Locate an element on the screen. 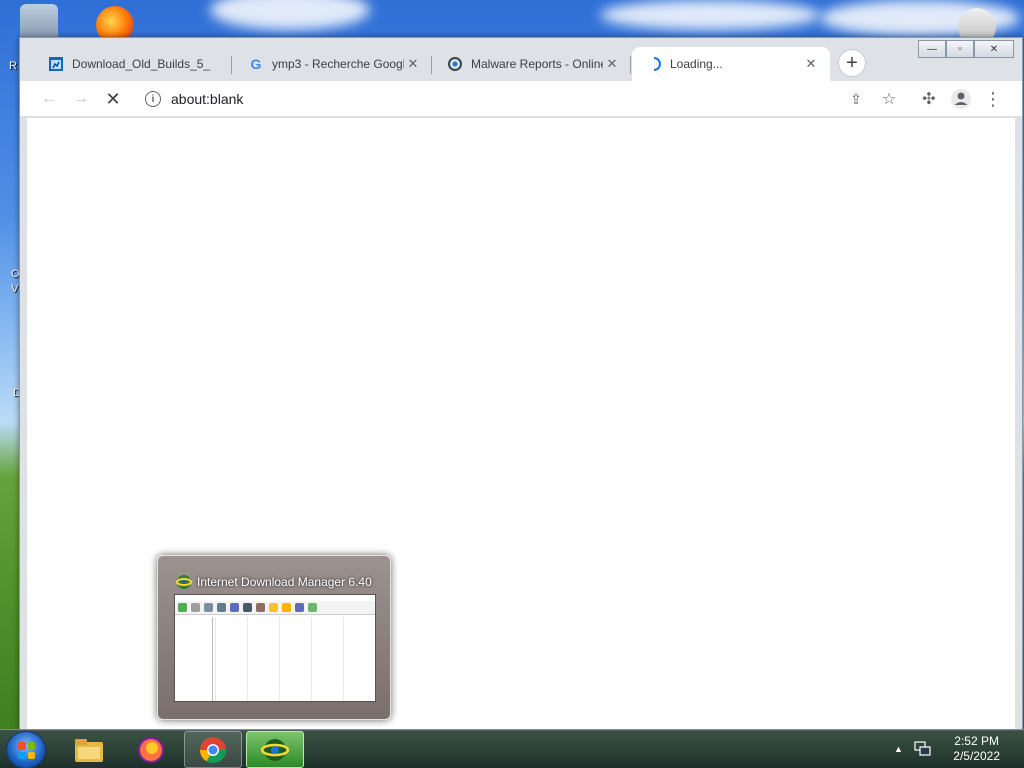 This screenshot has width=1024, height=768. google-g-icon: G is located at coordinates (256, 64).